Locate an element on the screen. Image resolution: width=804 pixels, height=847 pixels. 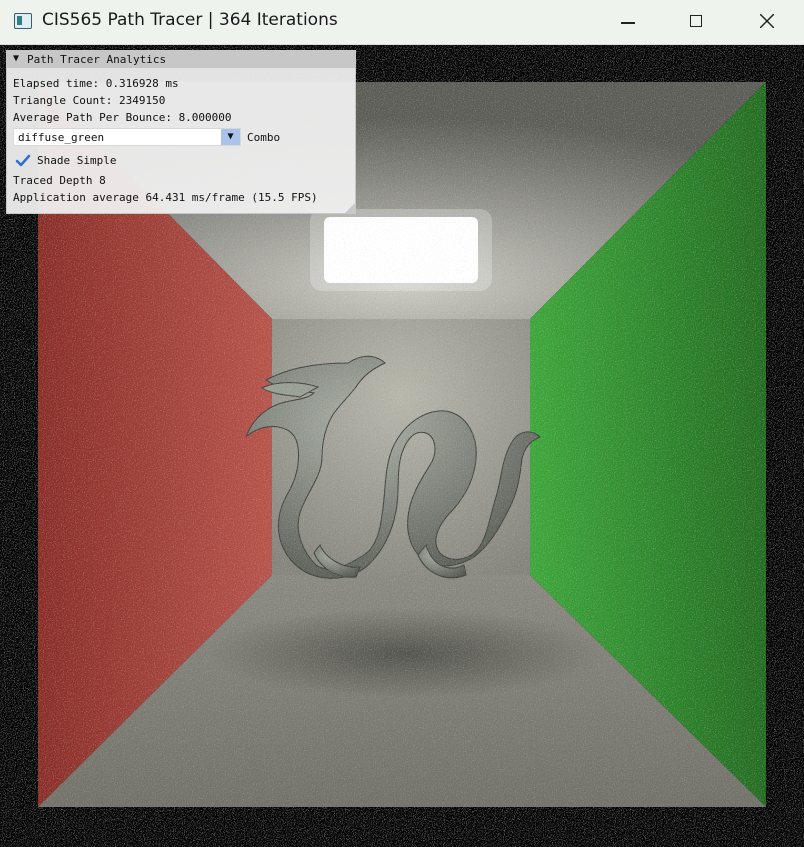
shade-simple-label: Shade Simple is located at coordinates (76, 160).